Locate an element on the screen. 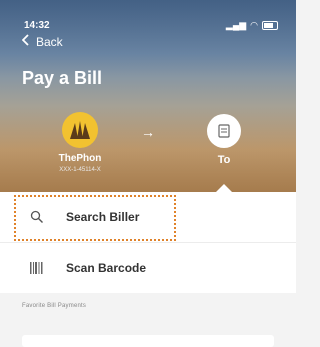 The width and height of the screenshot is (320, 347). arrow-right-icon: → is located at coordinates (148, 132).